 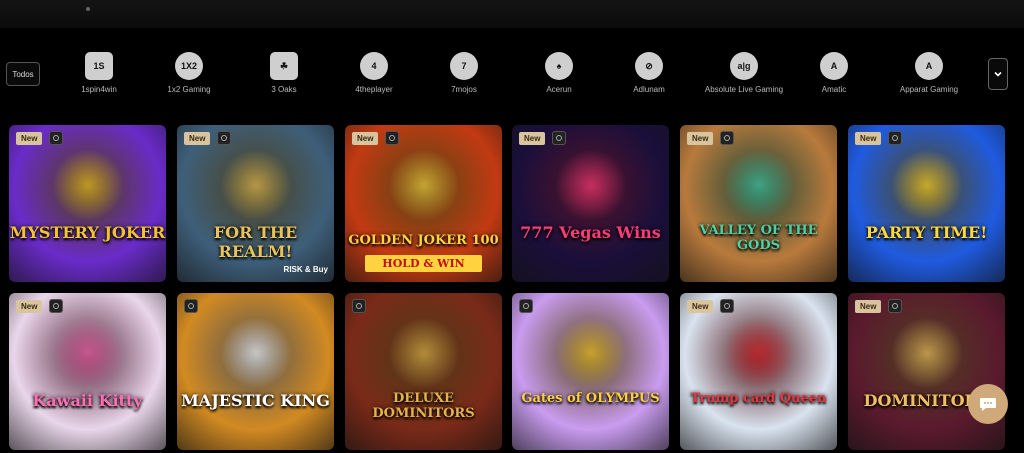 I want to click on game-subtitle: HOLD & WIN, so click(x=423, y=263).